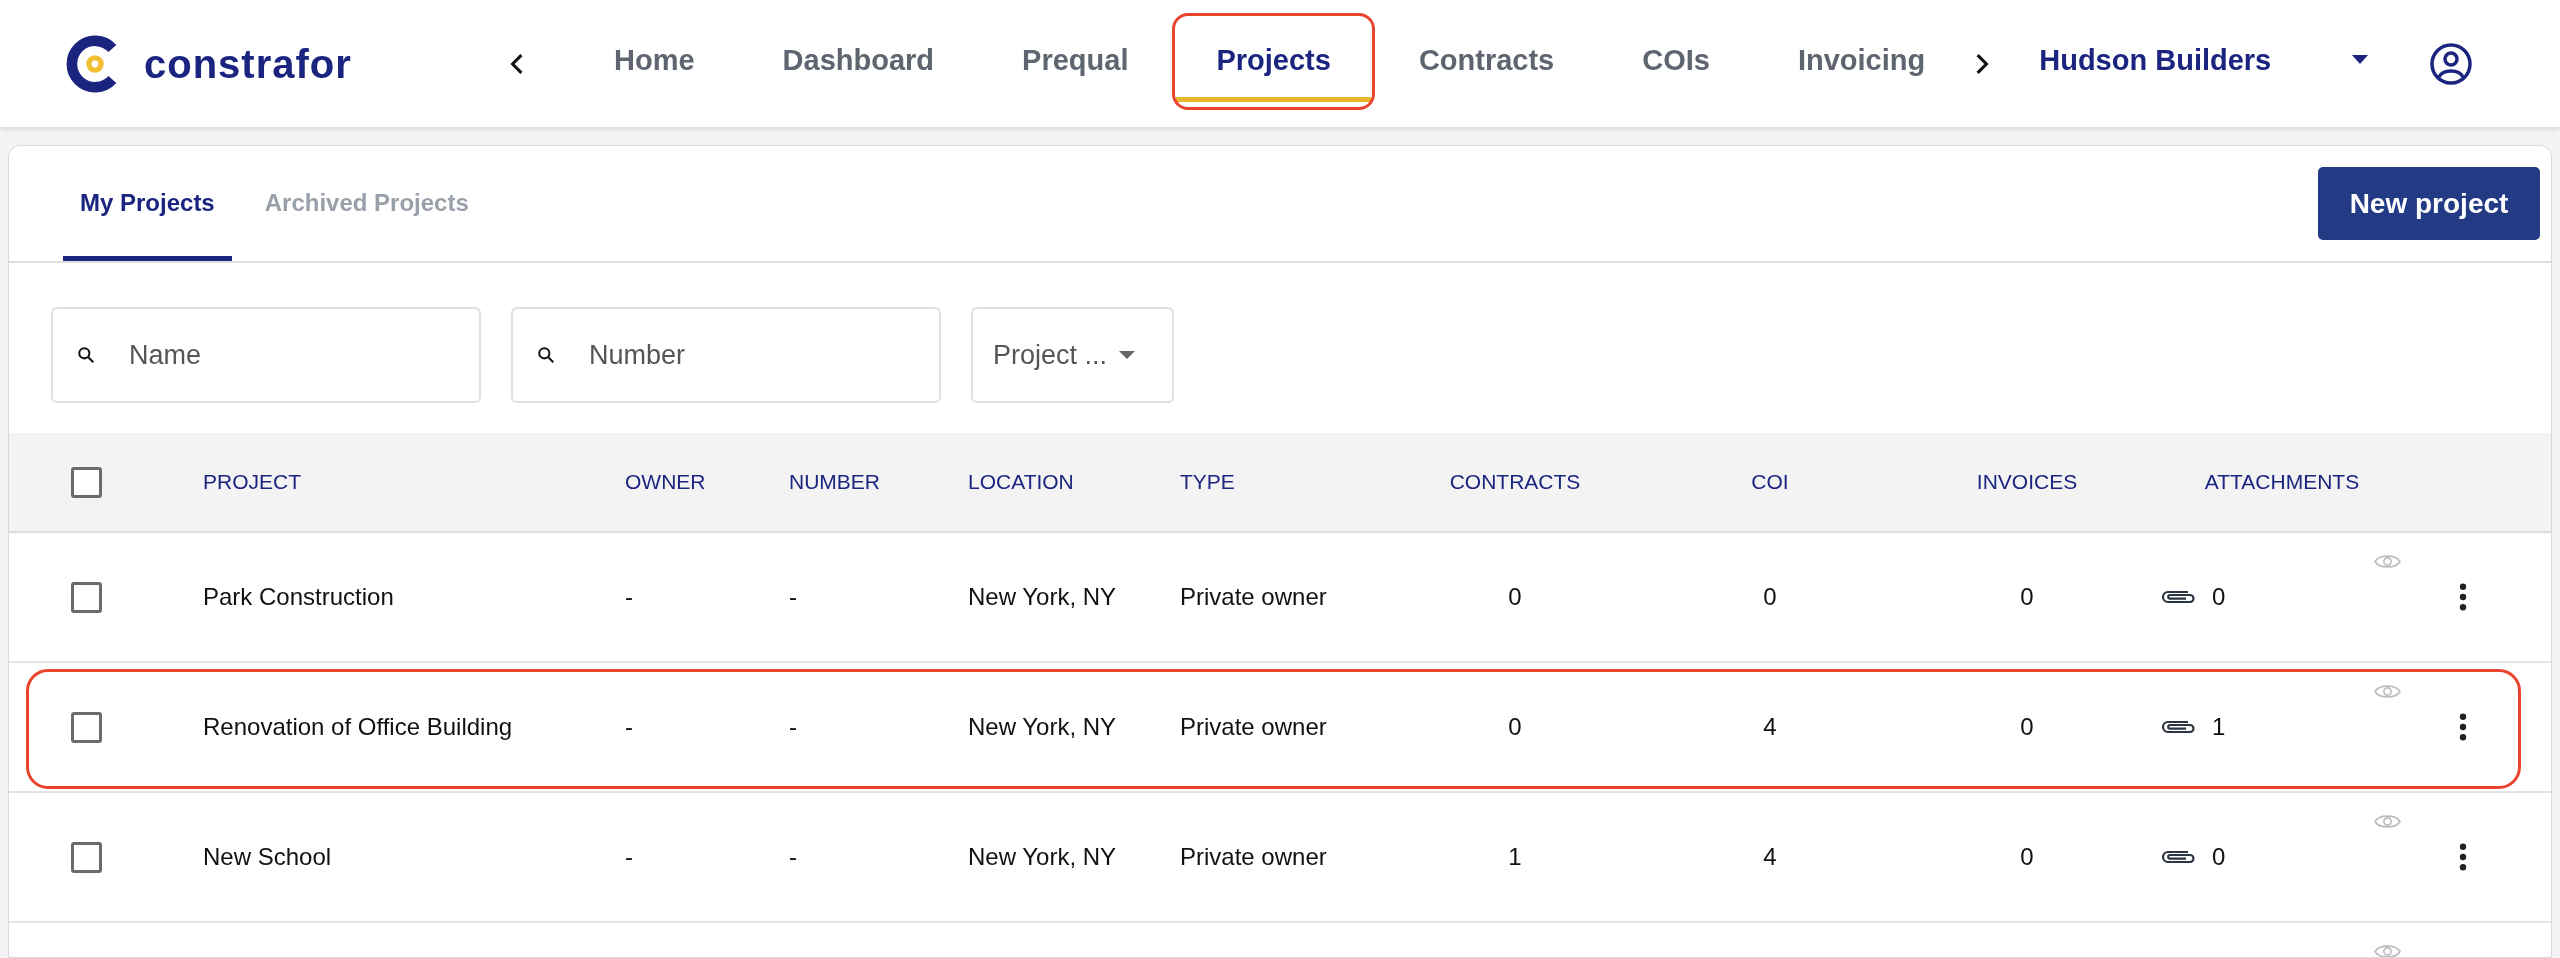  What do you see at coordinates (2282, 482) in the screenshot?
I see `column-header: ATTACHMENTS` at bounding box center [2282, 482].